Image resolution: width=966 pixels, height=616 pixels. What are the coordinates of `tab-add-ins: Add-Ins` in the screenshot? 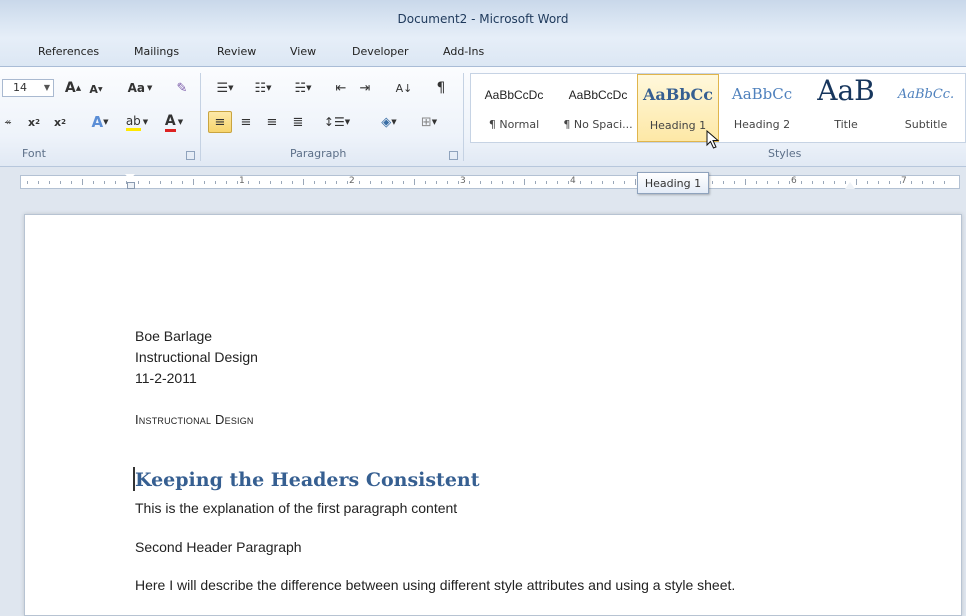 It's located at (463, 51).